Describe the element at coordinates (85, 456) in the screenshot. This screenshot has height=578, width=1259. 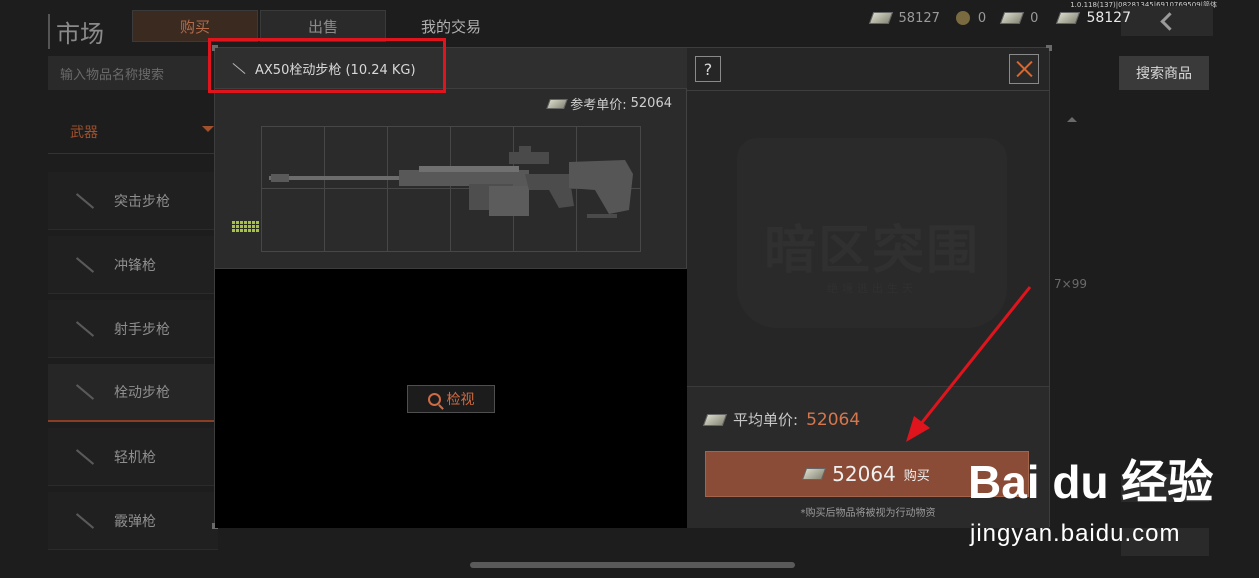
I see `lmg-icon` at that location.